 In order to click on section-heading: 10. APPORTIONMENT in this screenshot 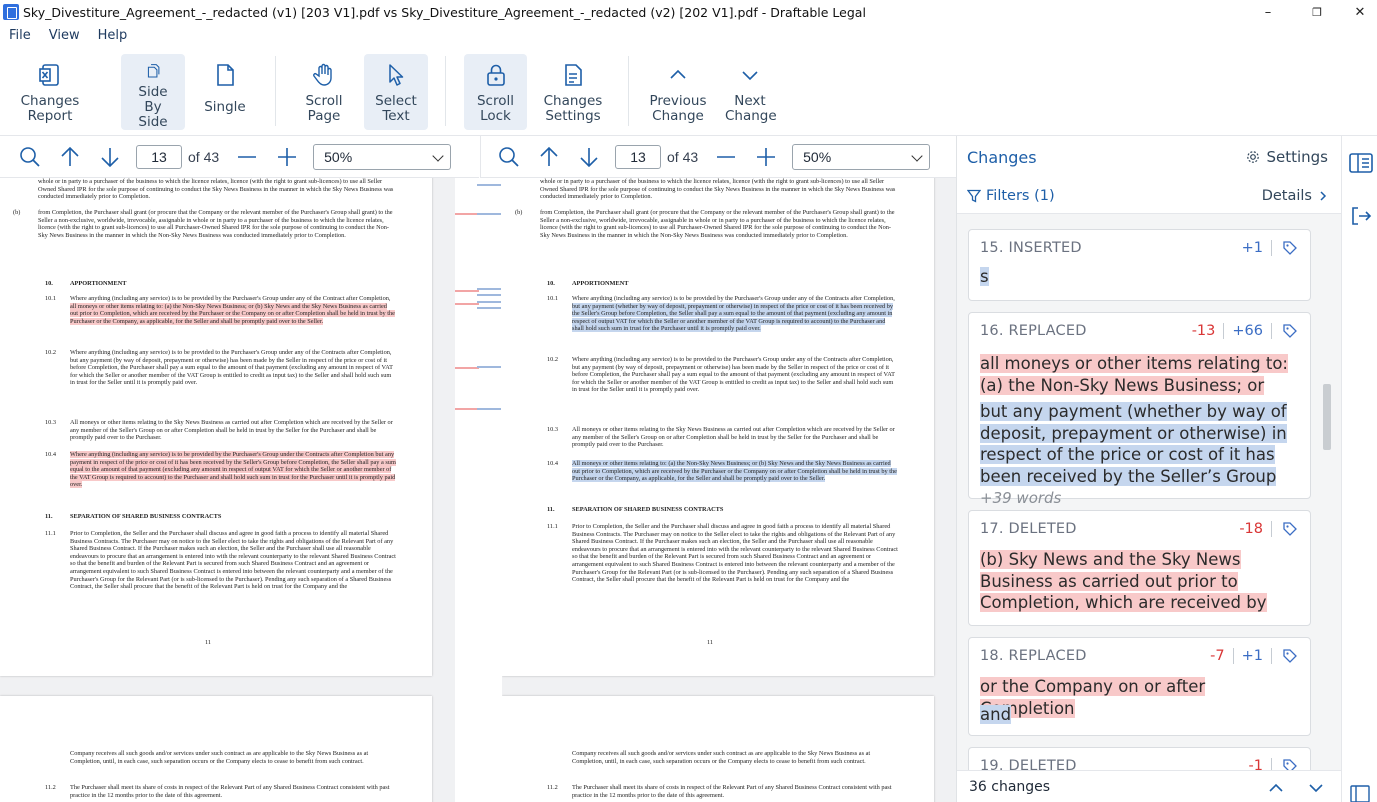, I will do `click(85, 284)`.